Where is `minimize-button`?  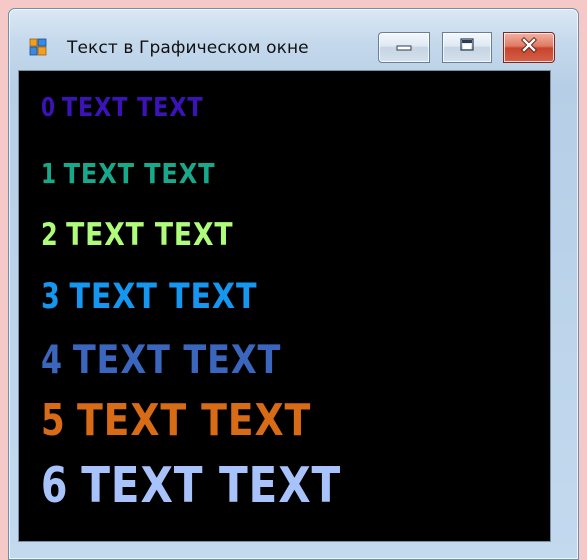 minimize-button is located at coordinates (404, 47).